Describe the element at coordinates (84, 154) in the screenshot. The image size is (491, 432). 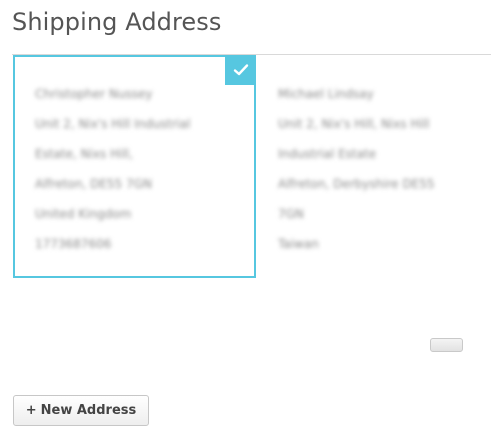
I see `address-line: Estate, Nixs Hill,` at that location.